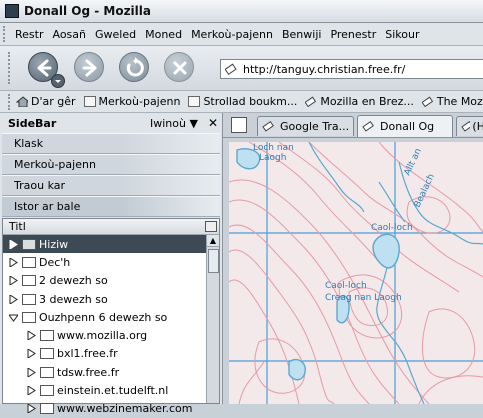  What do you see at coordinates (273, 148) in the screenshot?
I see `map-label: Loch nan` at bounding box center [273, 148].